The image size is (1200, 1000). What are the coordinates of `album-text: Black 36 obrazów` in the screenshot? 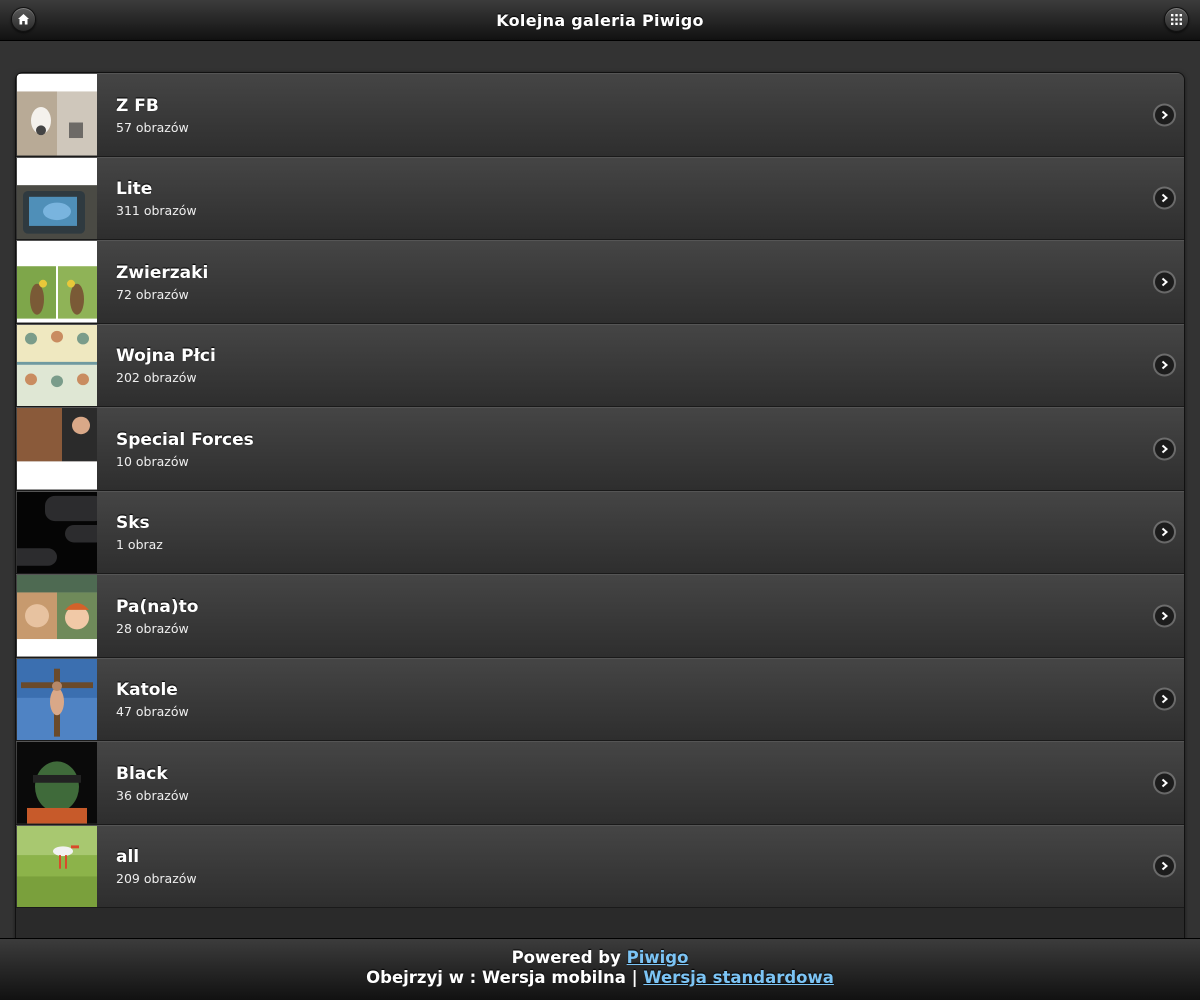 It's located at (152, 783).